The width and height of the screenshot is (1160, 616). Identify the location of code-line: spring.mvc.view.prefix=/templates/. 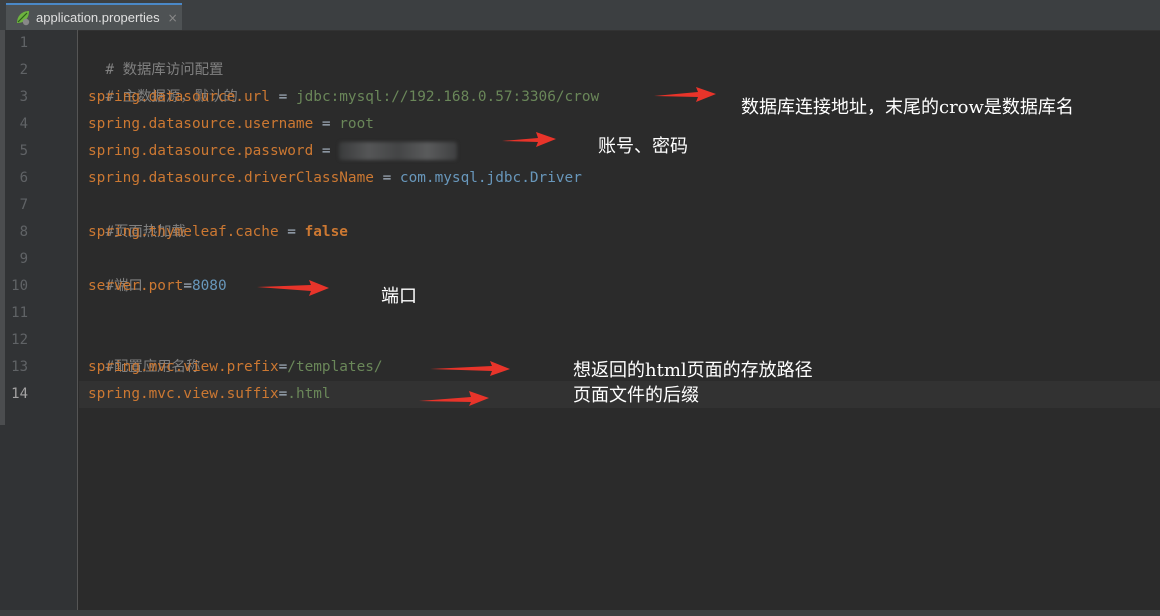
(235, 367).